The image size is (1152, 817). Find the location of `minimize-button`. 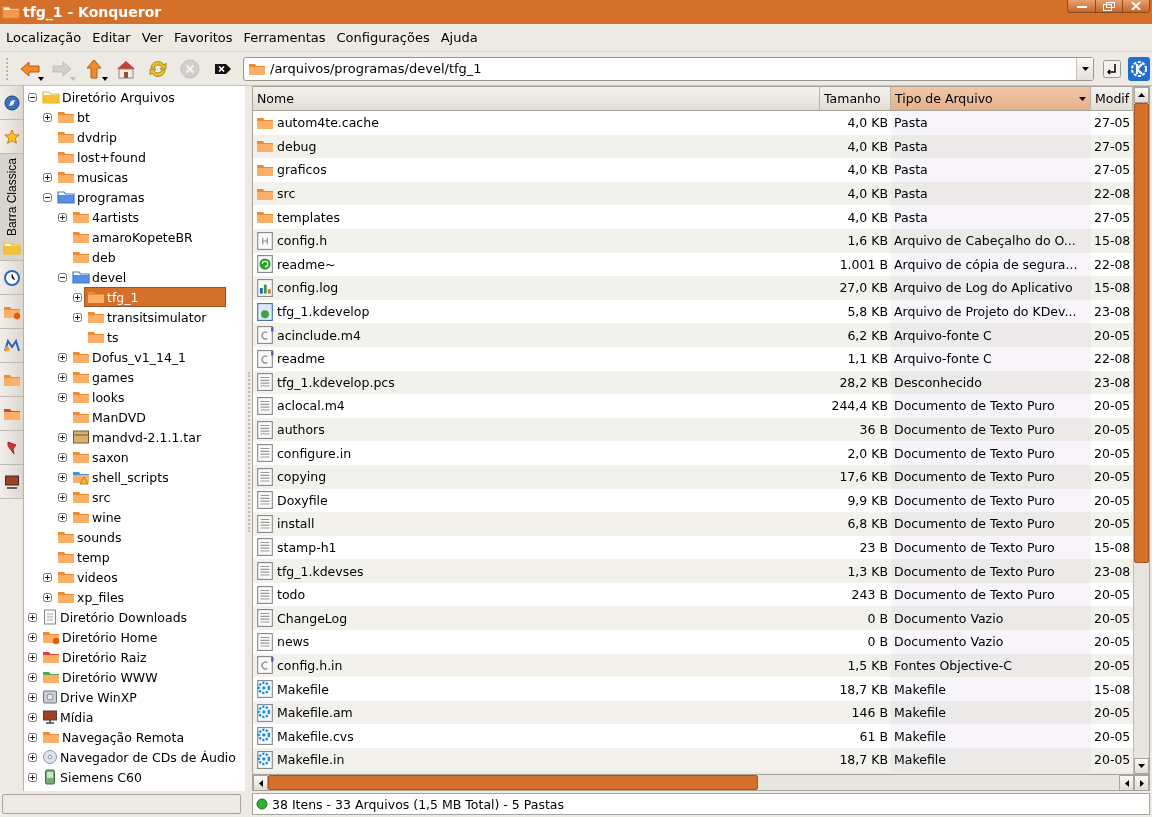

minimize-button is located at coordinates (1081, 6).